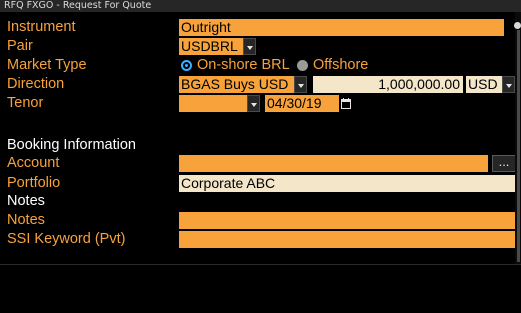  What do you see at coordinates (20, 46) in the screenshot?
I see `pair-label: Pair` at bounding box center [20, 46].